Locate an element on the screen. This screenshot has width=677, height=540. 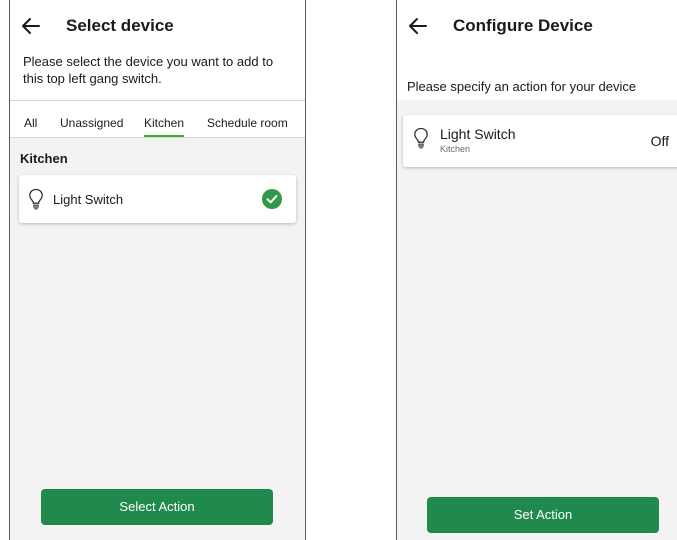
tab-all: All is located at coordinates (30, 123).